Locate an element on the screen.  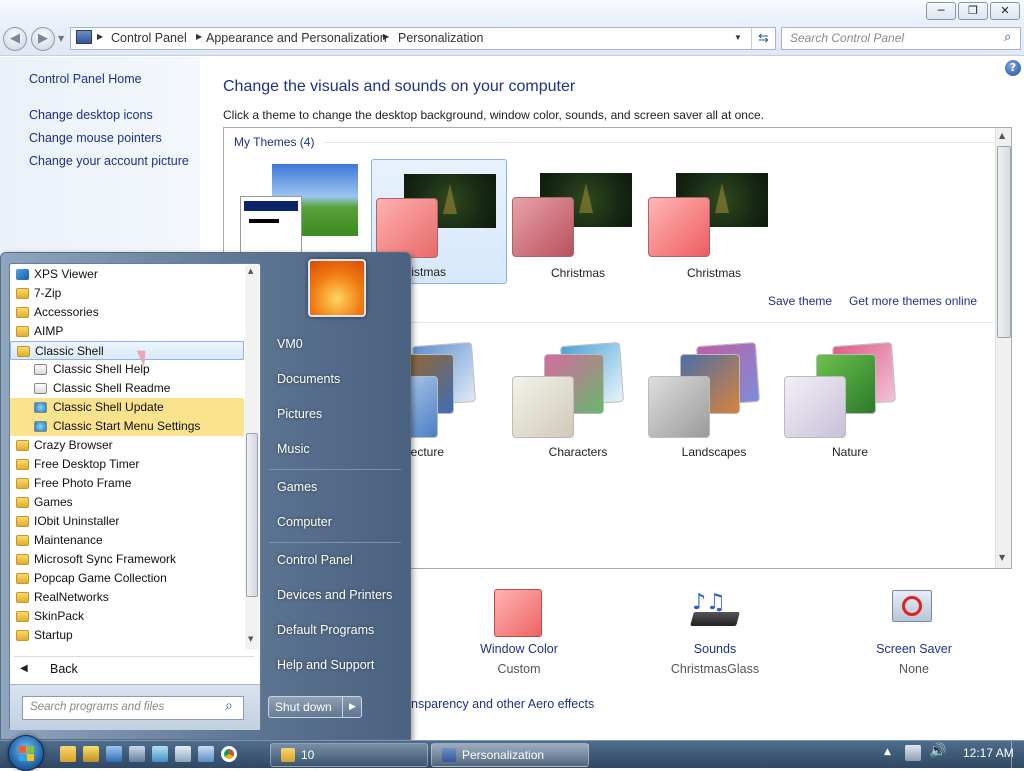
program-label: Classic Shell Readme is located at coordinates (112, 388).